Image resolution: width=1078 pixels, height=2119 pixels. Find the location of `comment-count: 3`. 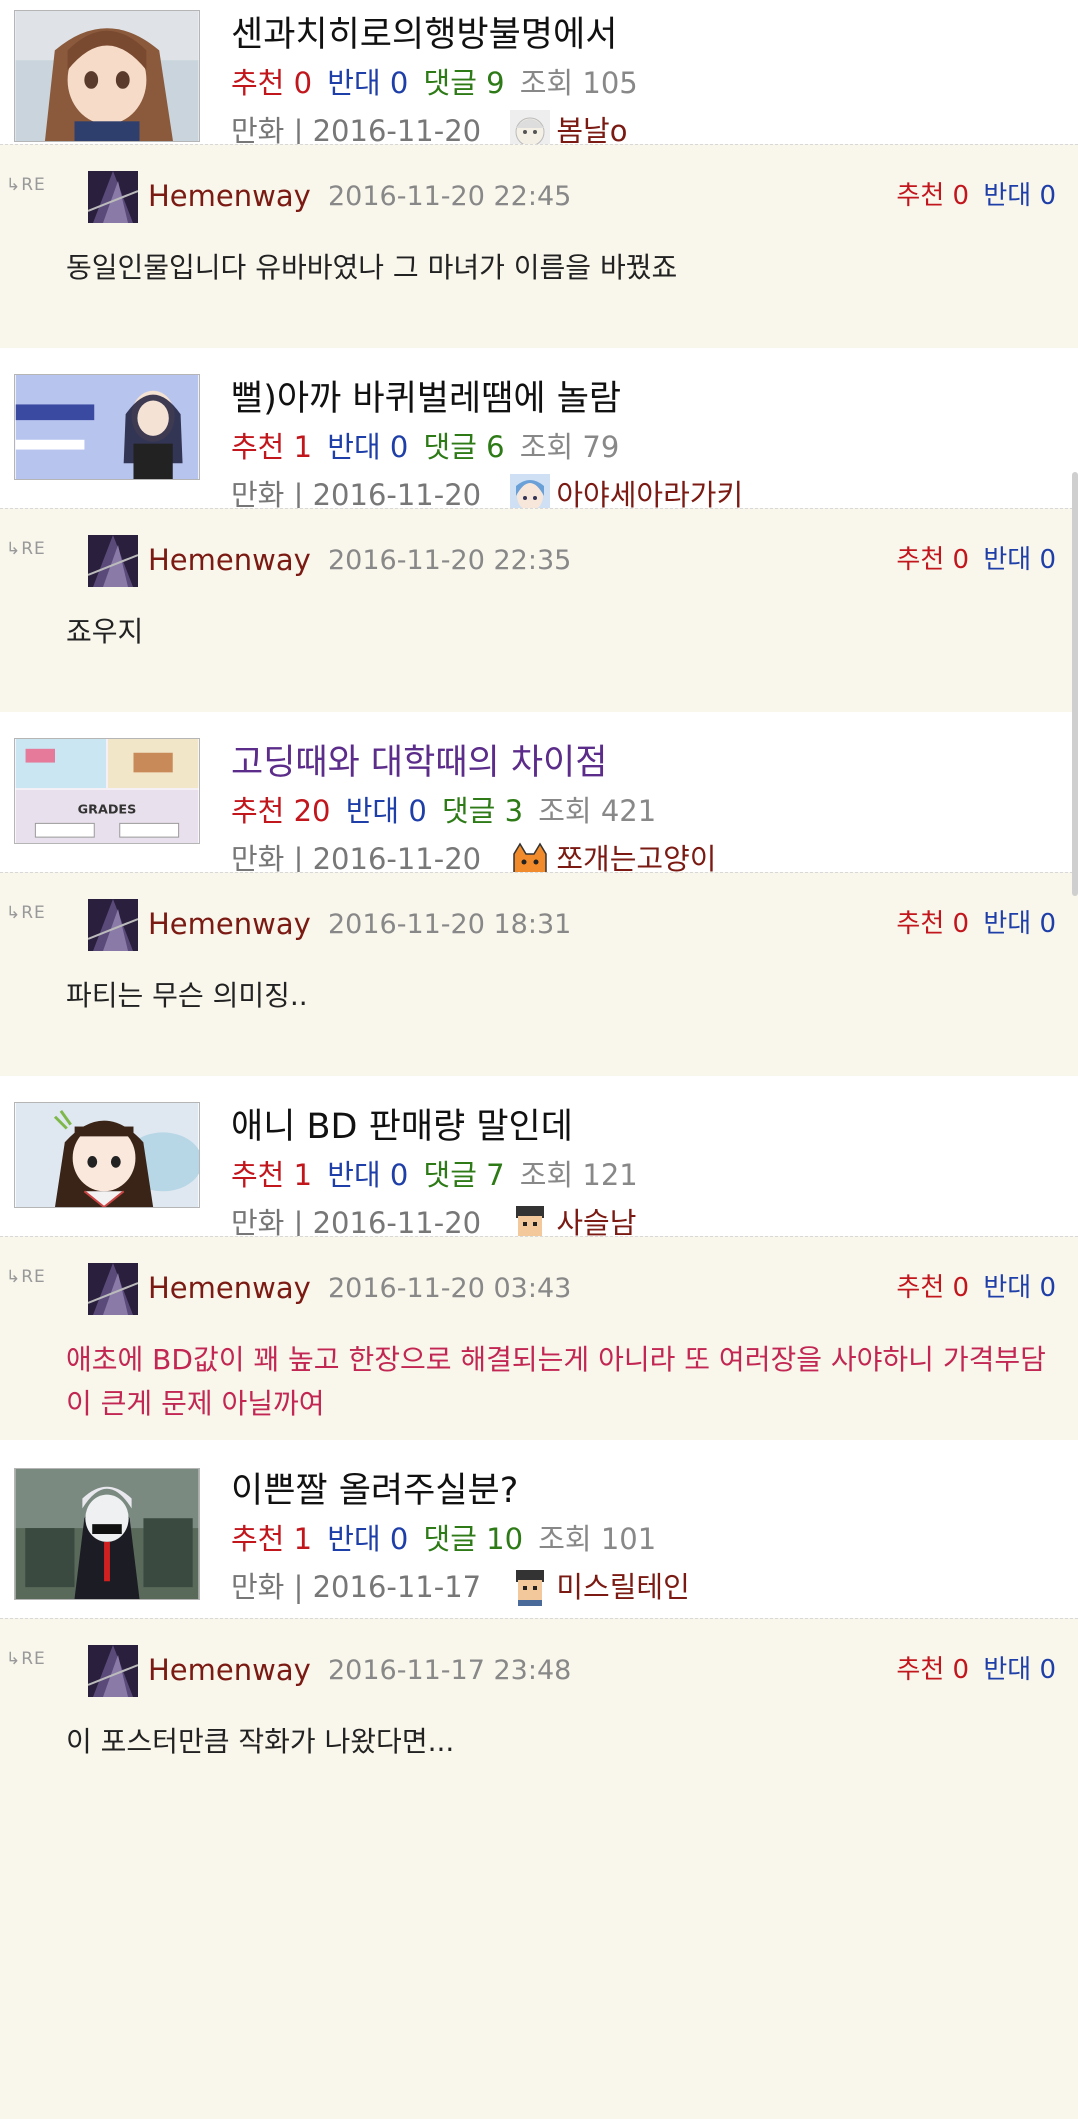

comment-count: 3 is located at coordinates (514, 811).